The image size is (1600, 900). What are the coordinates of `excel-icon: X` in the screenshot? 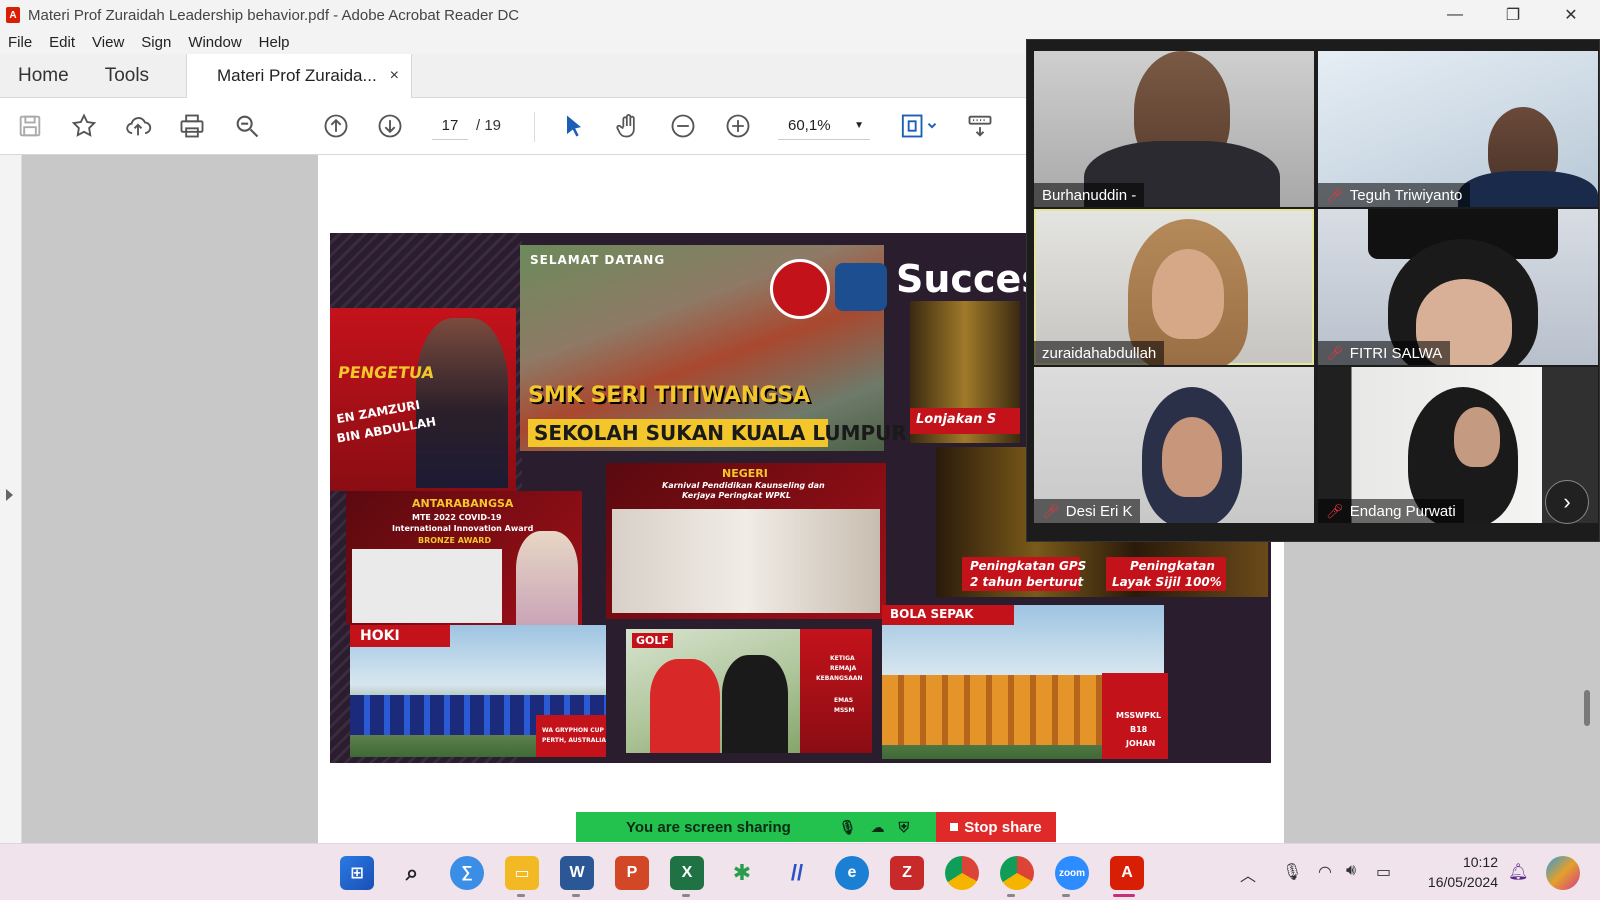 It's located at (687, 873).